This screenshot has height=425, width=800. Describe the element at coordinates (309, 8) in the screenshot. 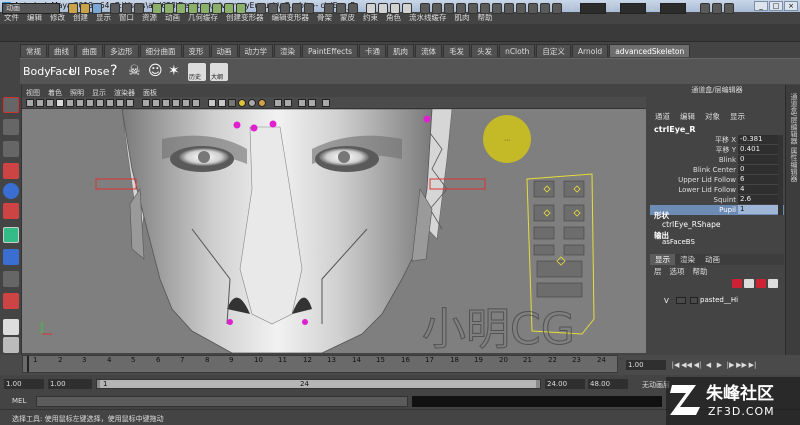

I see `make-live-icon` at that location.